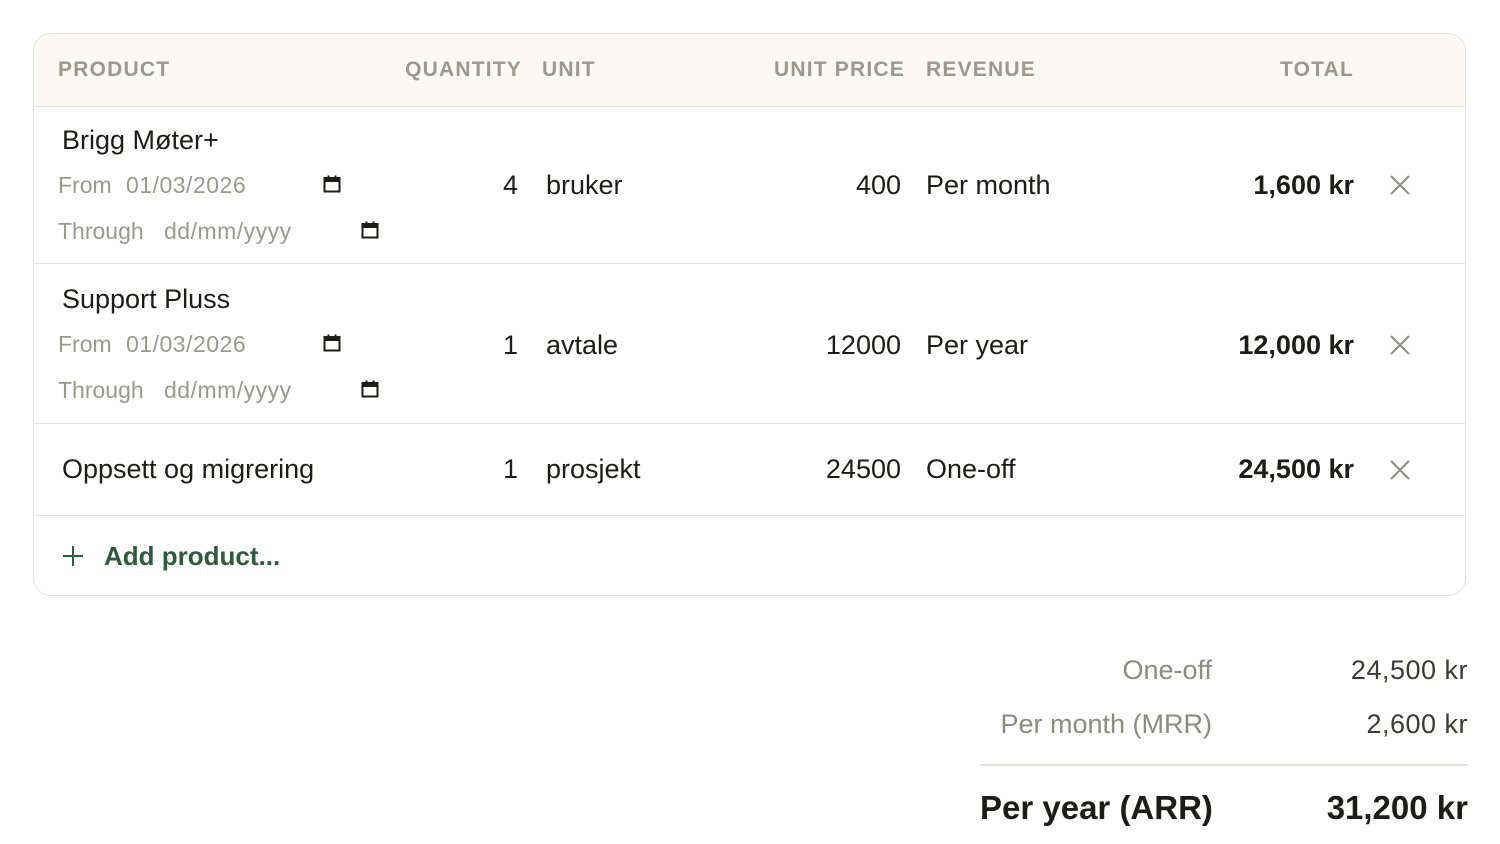  What do you see at coordinates (569, 69) in the screenshot?
I see `column-header-unit: UNIT` at bounding box center [569, 69].